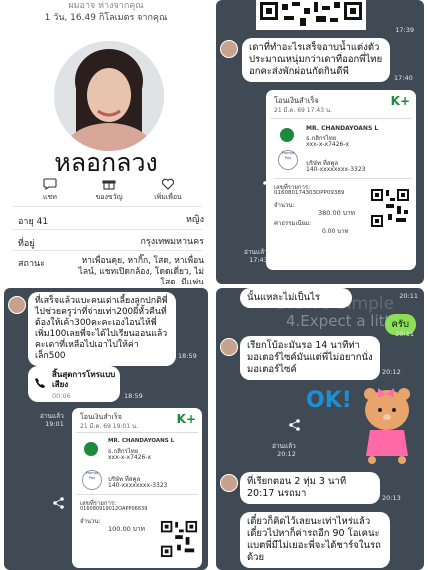 The width and height of the screenshot is (428, 570). Describe the element at coordinates (61, 396) in the screenshot. I see `call-duration: 00:06` at that location.